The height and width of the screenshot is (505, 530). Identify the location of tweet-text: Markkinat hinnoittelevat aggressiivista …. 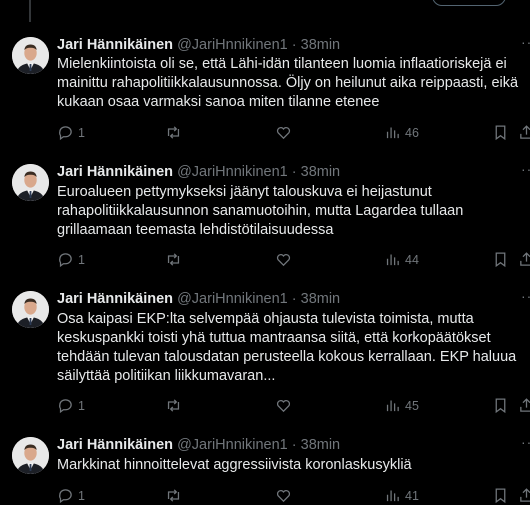
(234, 465).